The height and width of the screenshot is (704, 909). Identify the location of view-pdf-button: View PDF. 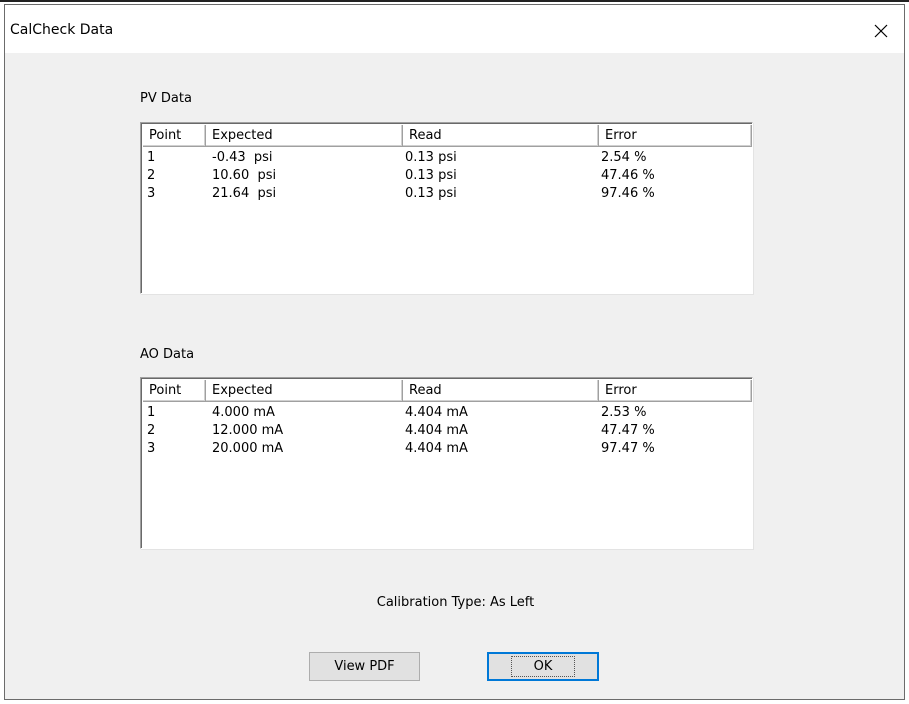
(364, 666).